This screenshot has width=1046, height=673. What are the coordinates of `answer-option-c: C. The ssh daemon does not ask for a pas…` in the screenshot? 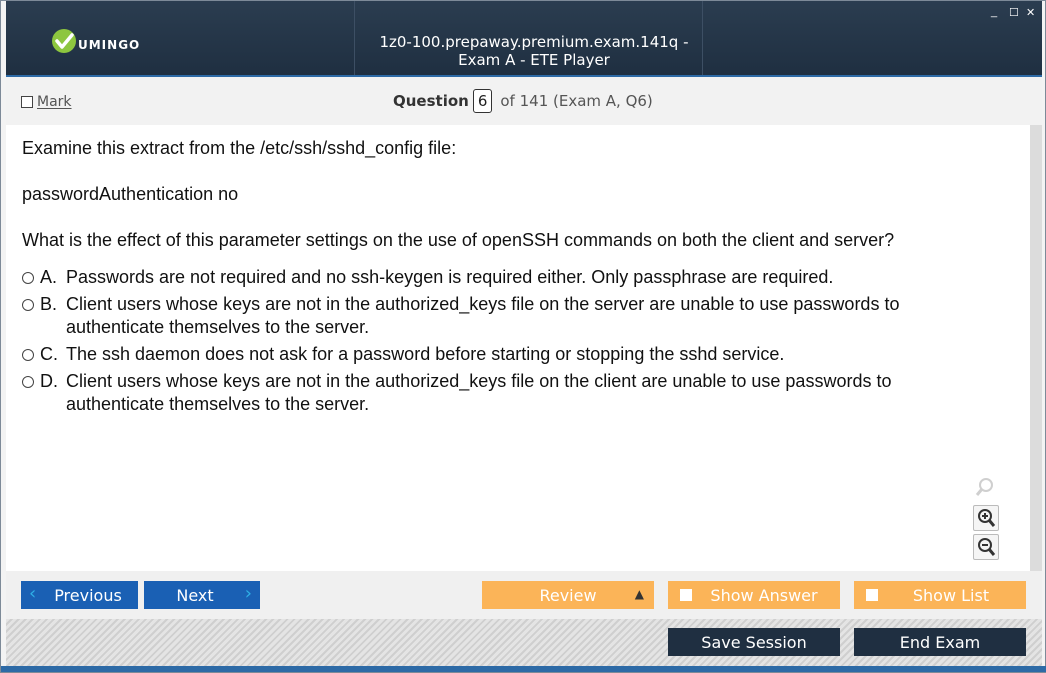 It's located at (504, 354).